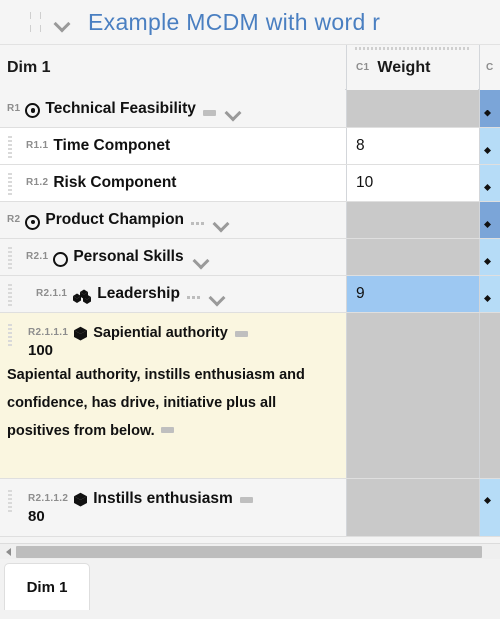 This screenshot has width=500, height=619. Describe the element at coordinates (120, 108) in the screenshot. I see `row-label: Technical Feasibility` at that location.